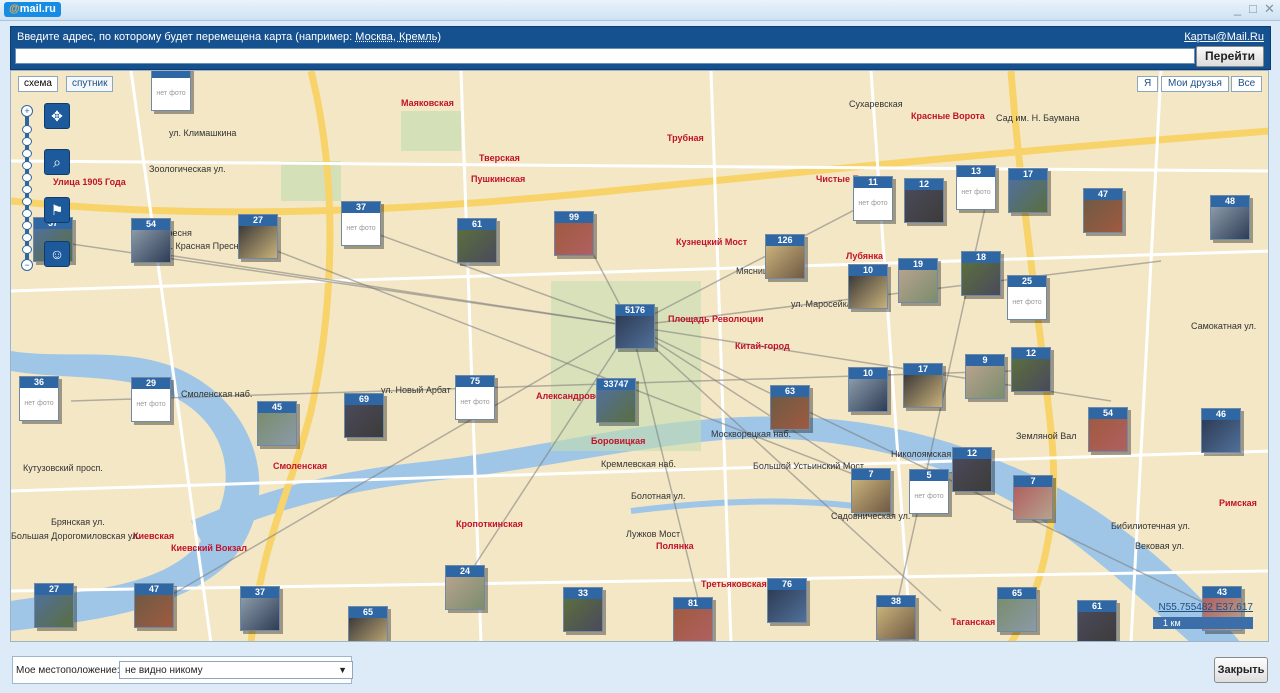  I want to click on photo-marker: 69, so click(364, 415).